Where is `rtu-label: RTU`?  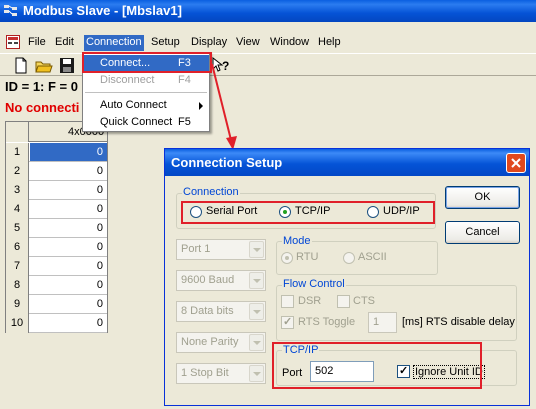
rtu-label: RTU is located at coordinates (307, 257).